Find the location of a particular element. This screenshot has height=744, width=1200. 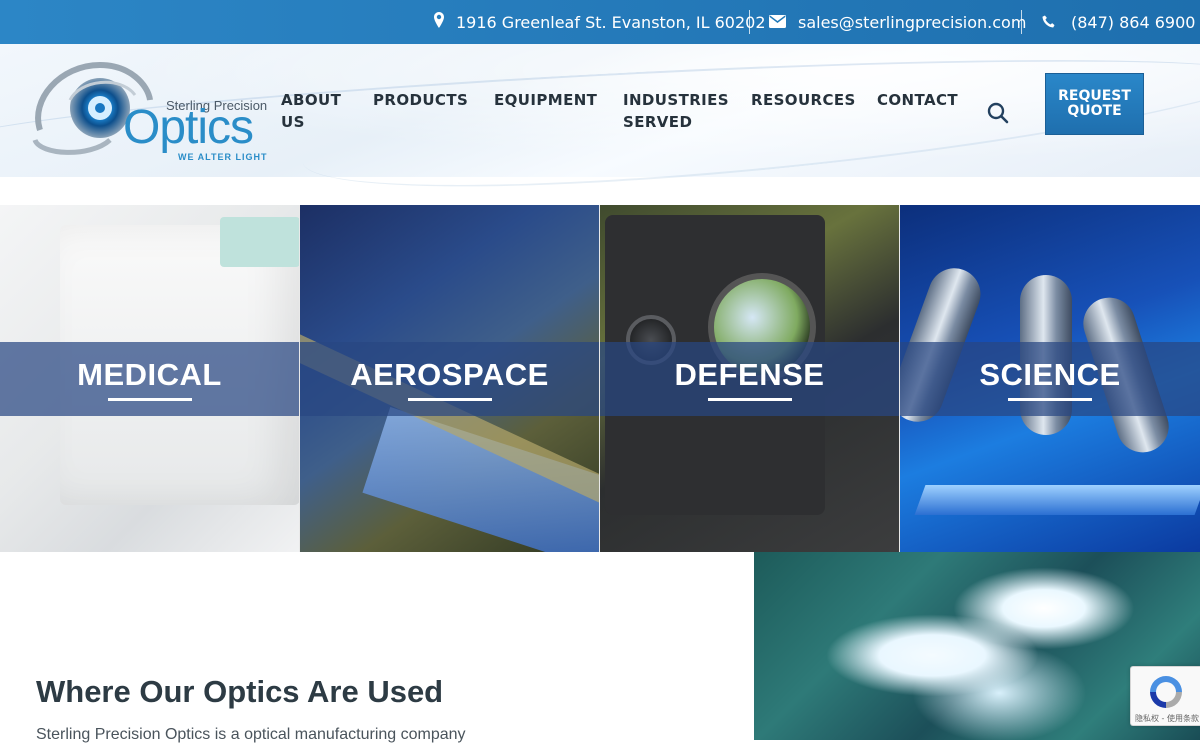

tile-label: MEDICAL is located at coordinates (149, 374).